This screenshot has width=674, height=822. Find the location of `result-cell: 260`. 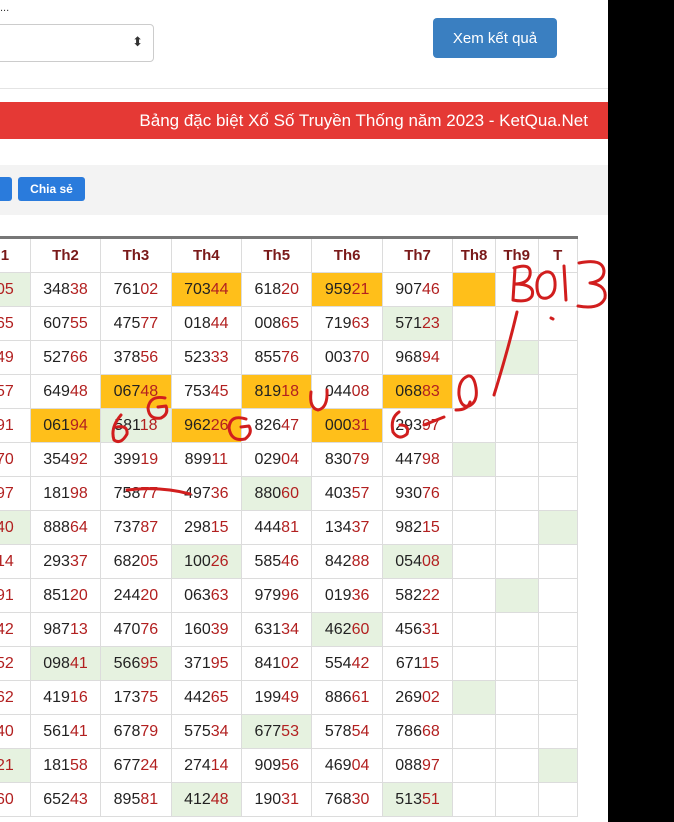

result-cell: 260 is located at coordinates (15, 799).